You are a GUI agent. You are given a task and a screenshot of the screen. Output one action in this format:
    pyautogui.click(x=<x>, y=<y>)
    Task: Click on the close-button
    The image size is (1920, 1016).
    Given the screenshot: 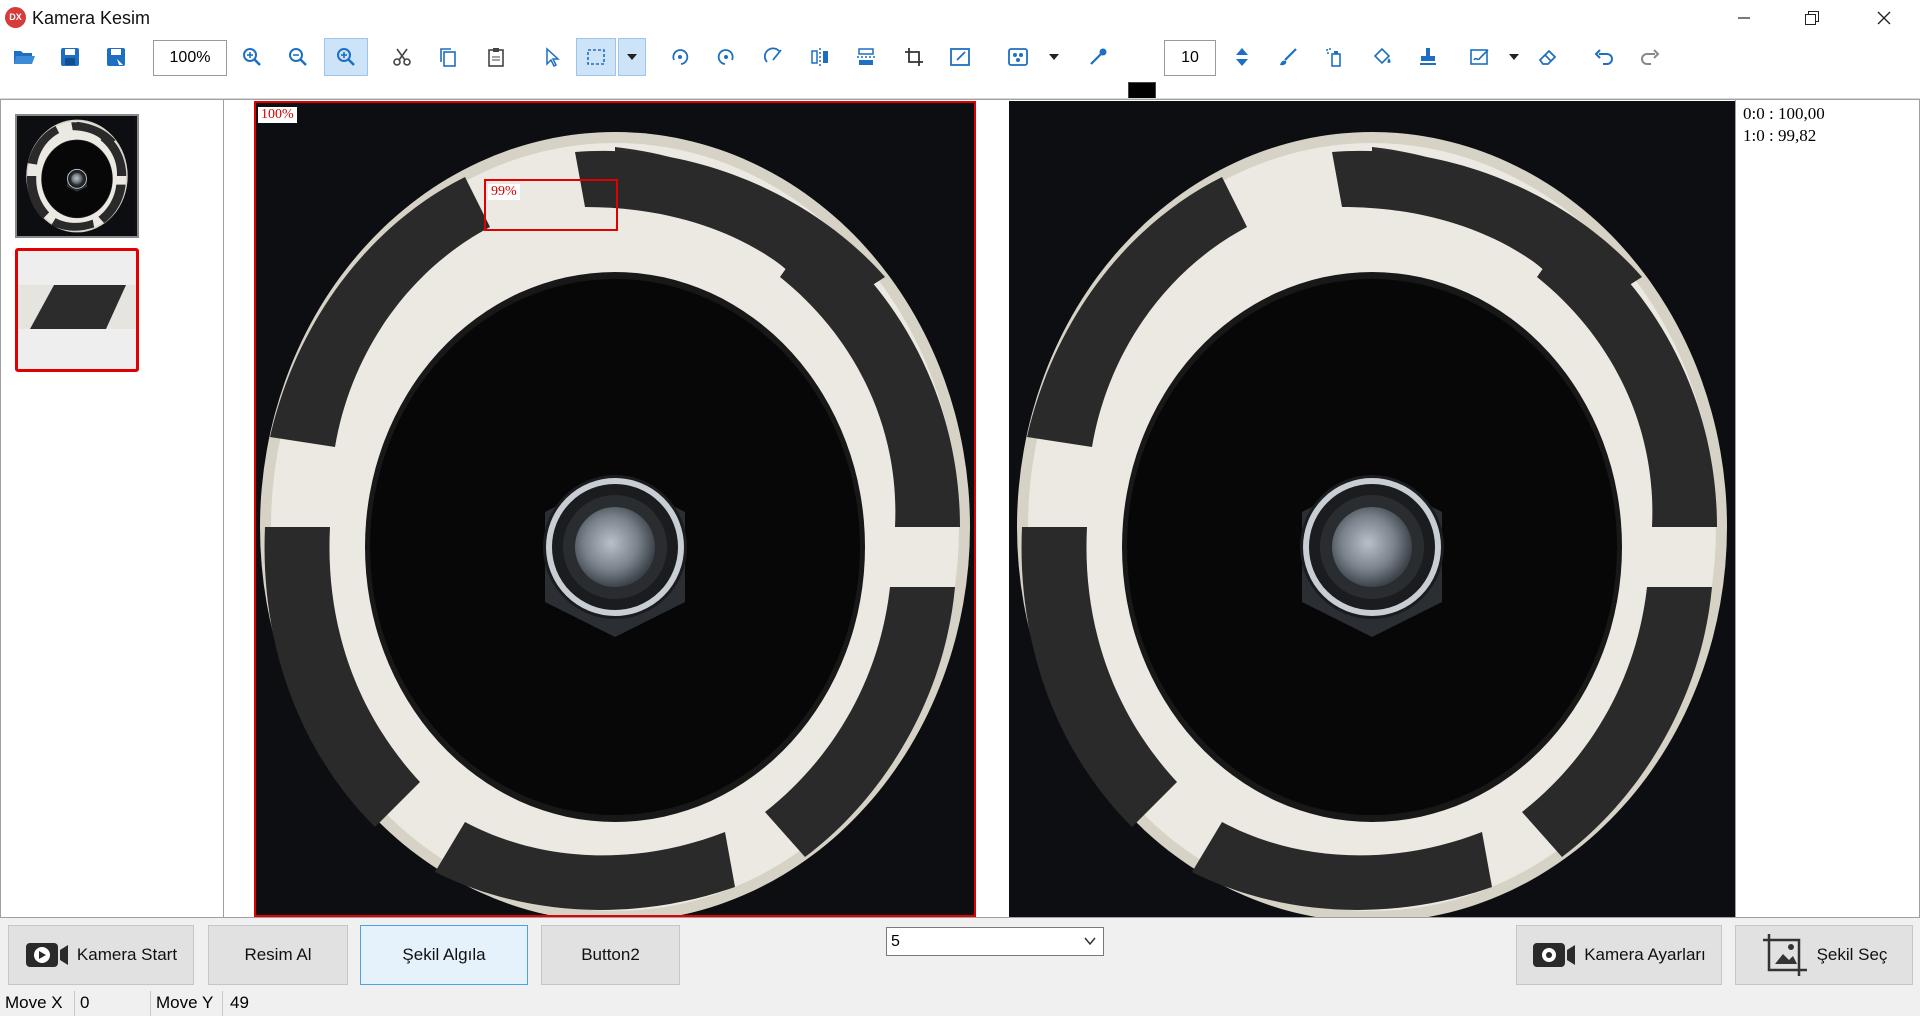 What is the action you would take?
    pyautogui.click(x=1884, y=18)
    